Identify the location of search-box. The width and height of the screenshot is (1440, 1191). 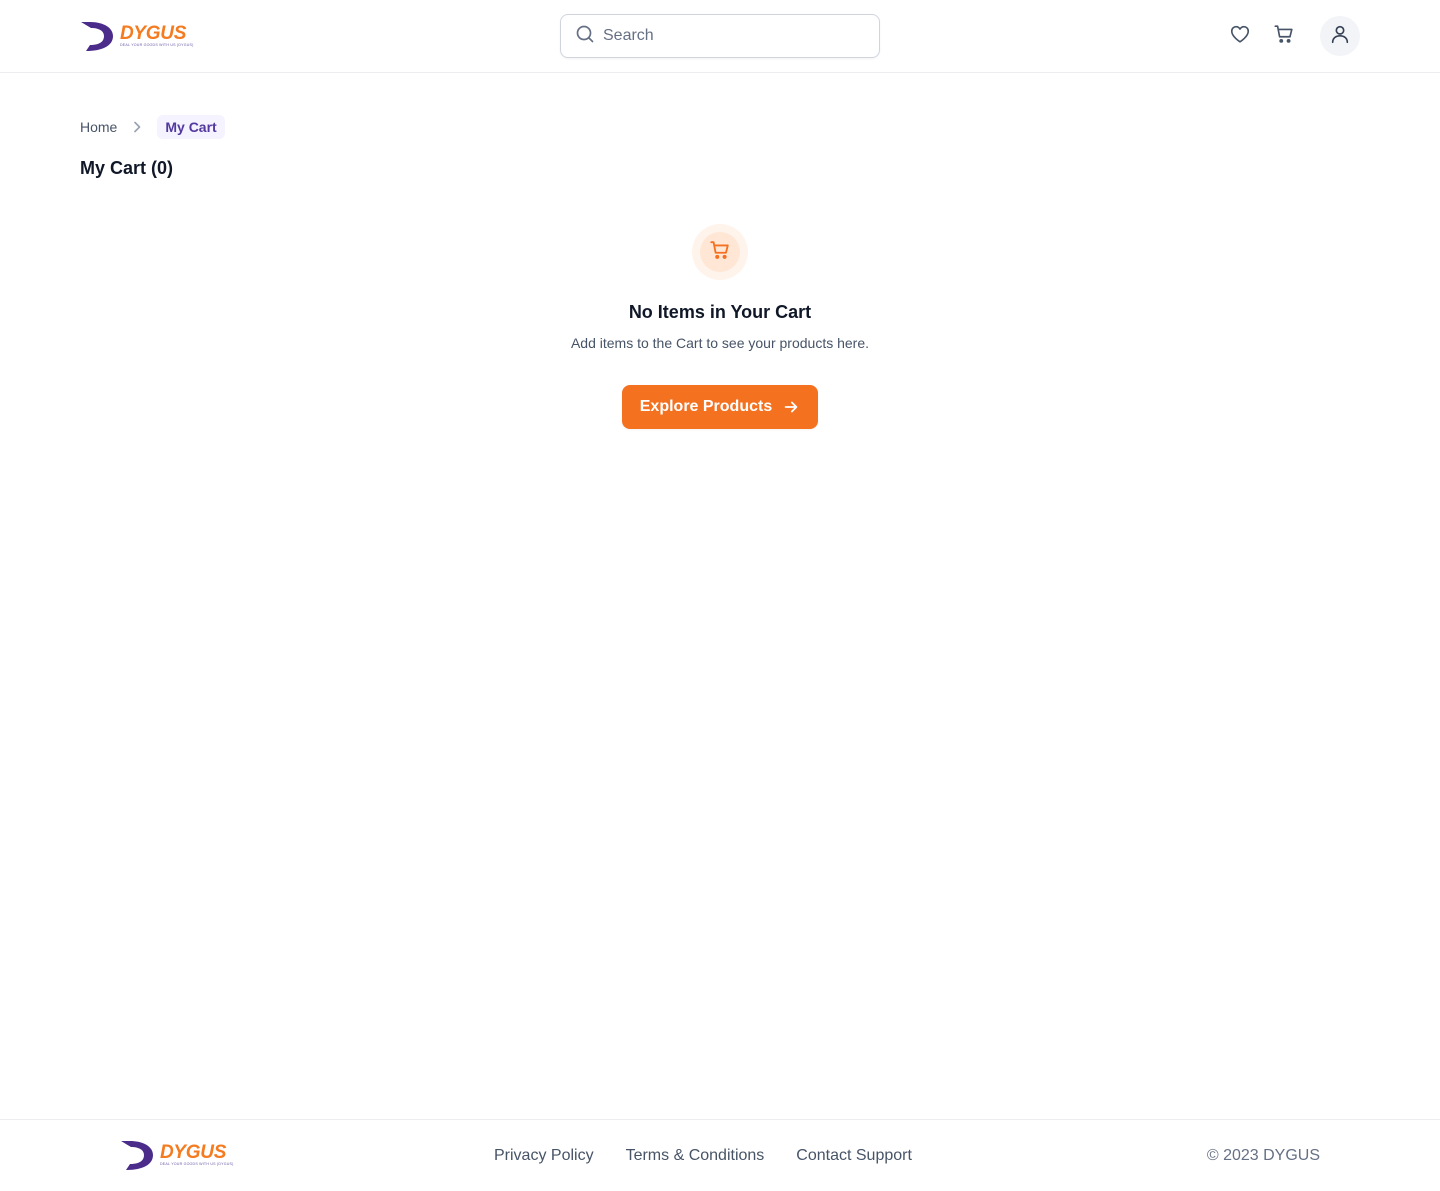
(720, 36).